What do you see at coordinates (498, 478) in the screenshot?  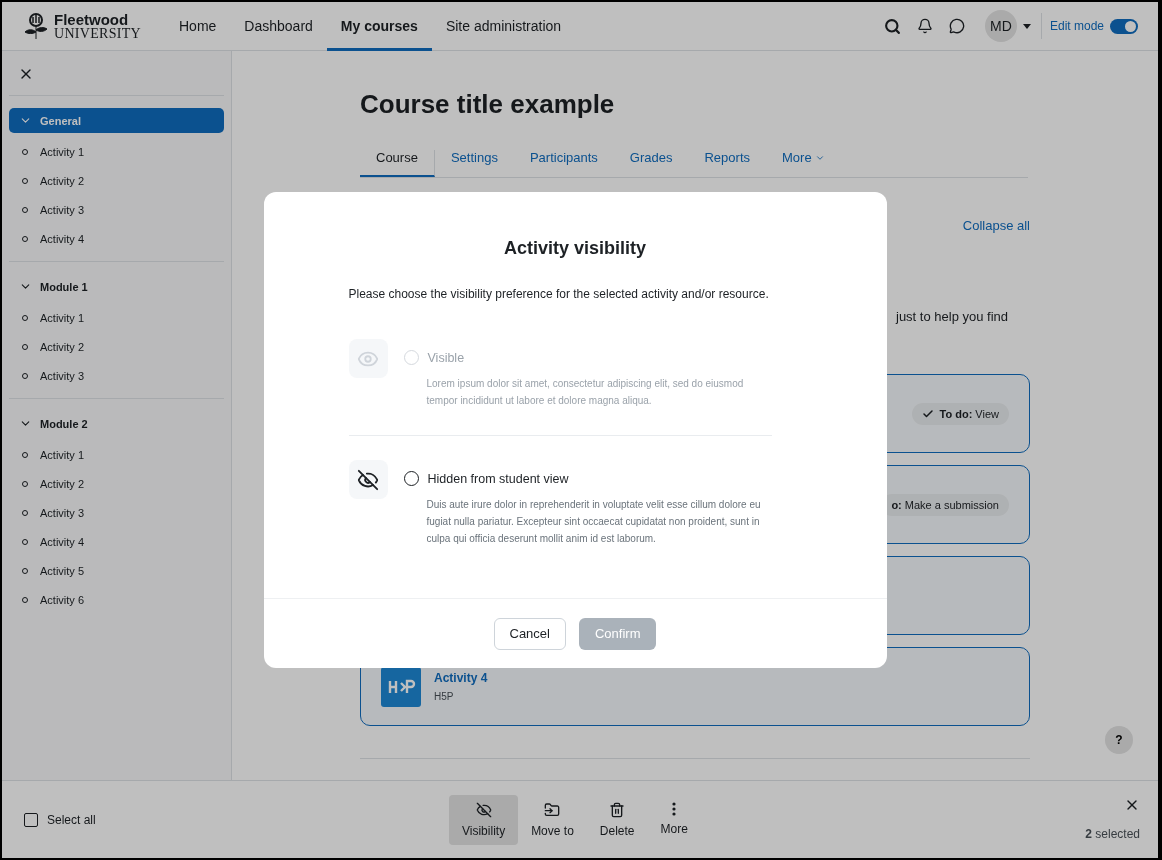 I see `option-label: Hidden from student view` at bounding box center [498, 478].